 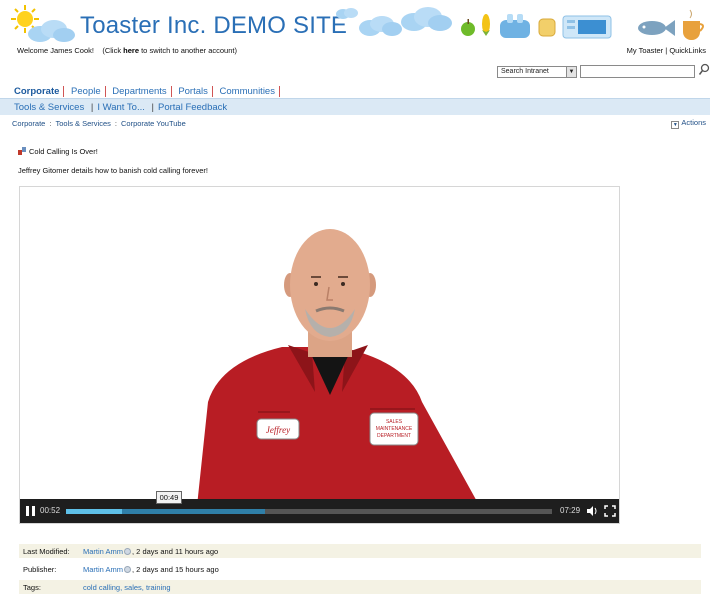 What do you see at coordinates (175, 569) in the screenshot?
I see `publisher-when: , 2 days and 15 hours ago` at bounding box center [175, 569].